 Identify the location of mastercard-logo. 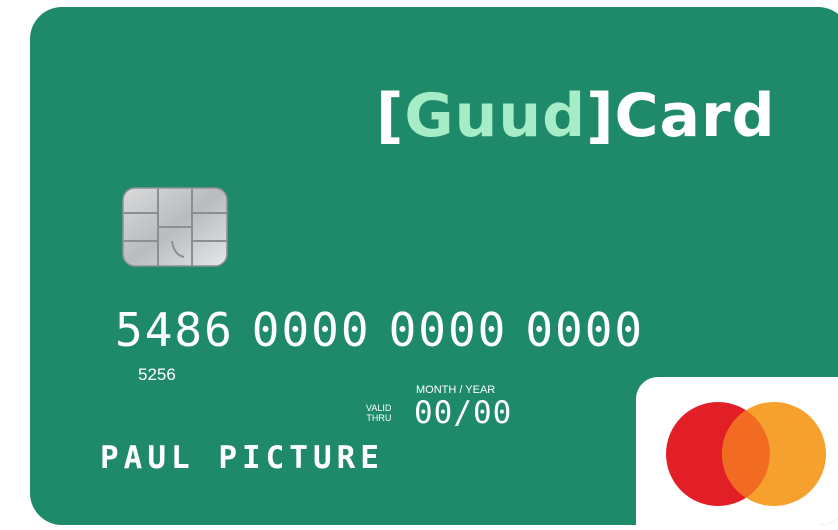
(746, 454).